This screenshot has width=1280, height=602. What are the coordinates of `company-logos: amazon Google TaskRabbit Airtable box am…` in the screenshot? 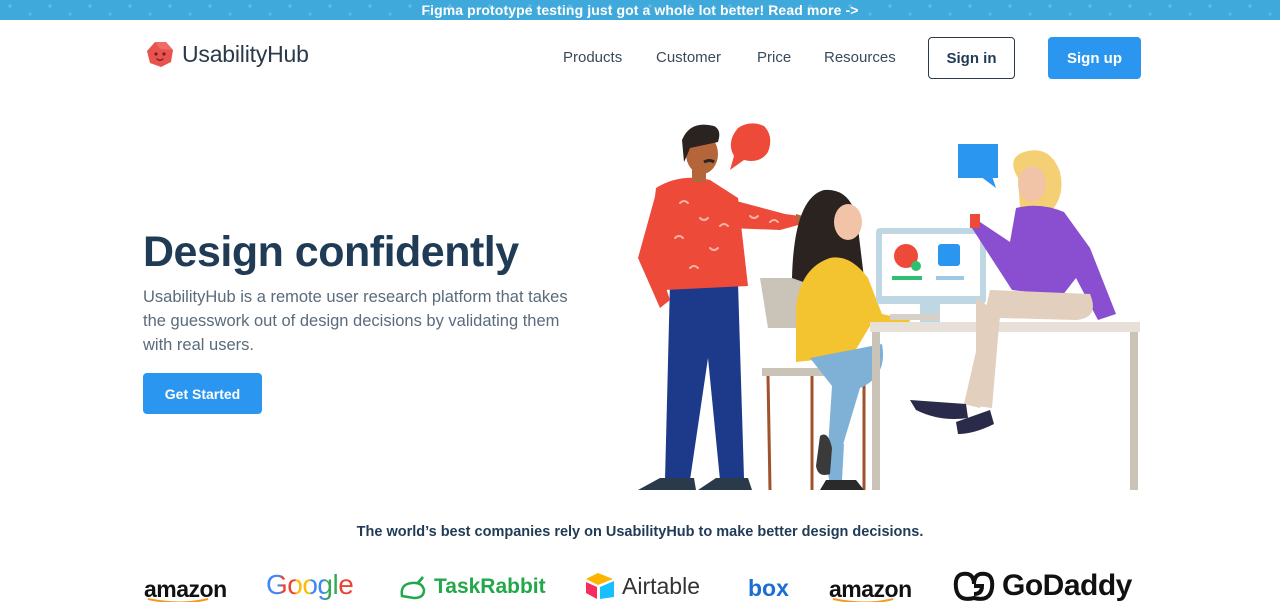 It's located at (640, 582).